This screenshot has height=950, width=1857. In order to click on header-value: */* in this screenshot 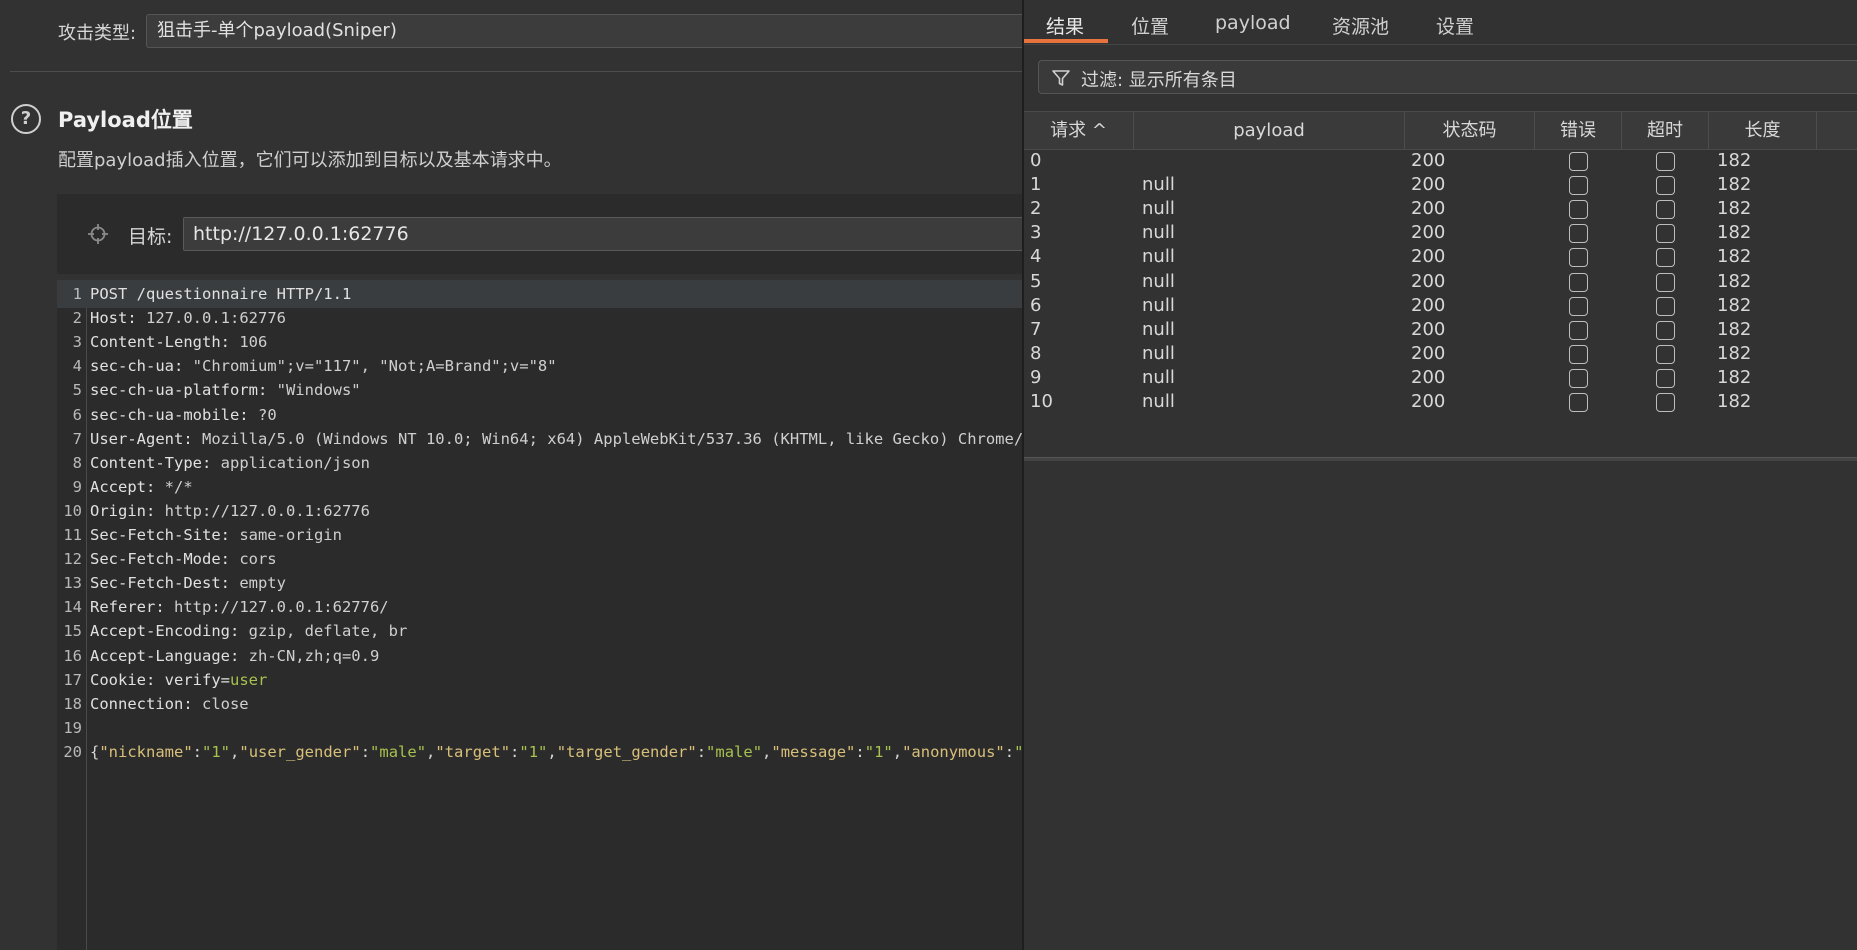, I will do `click(178, 486)`.